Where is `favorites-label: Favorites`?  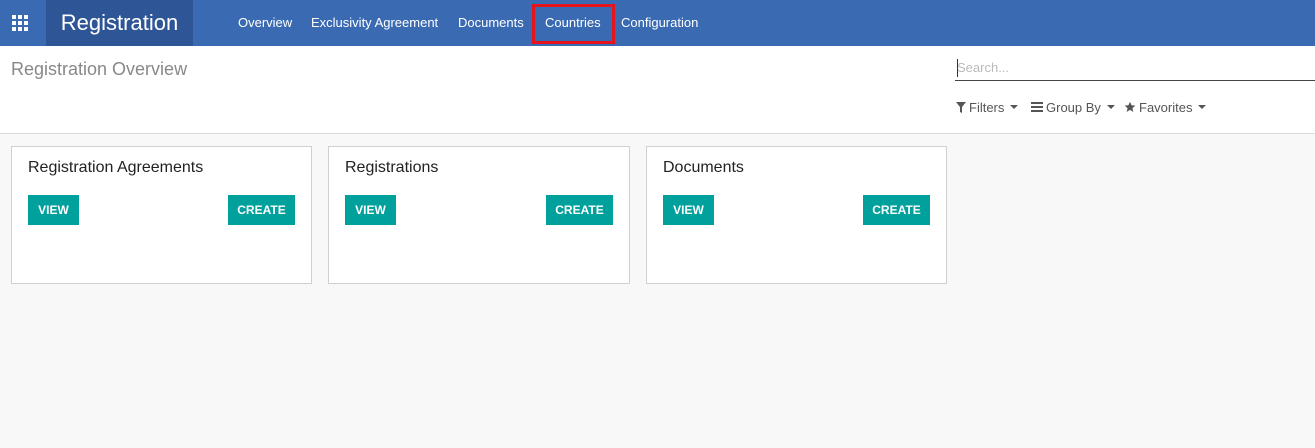
favorites-label: Favorites is located at coordinates (1166, 107).